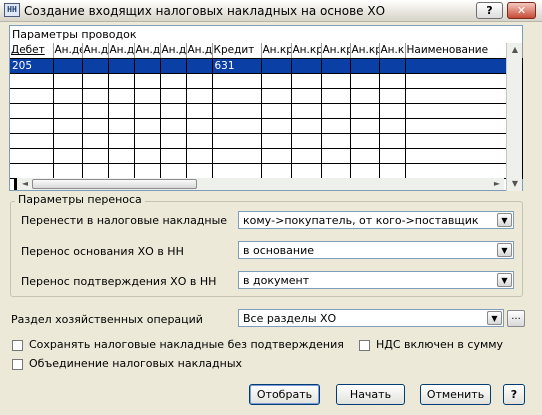 Image resolution: width=542 pixels, height=415 pixels. I want to click on grid-column-header: Наименование, so click(462, 51).